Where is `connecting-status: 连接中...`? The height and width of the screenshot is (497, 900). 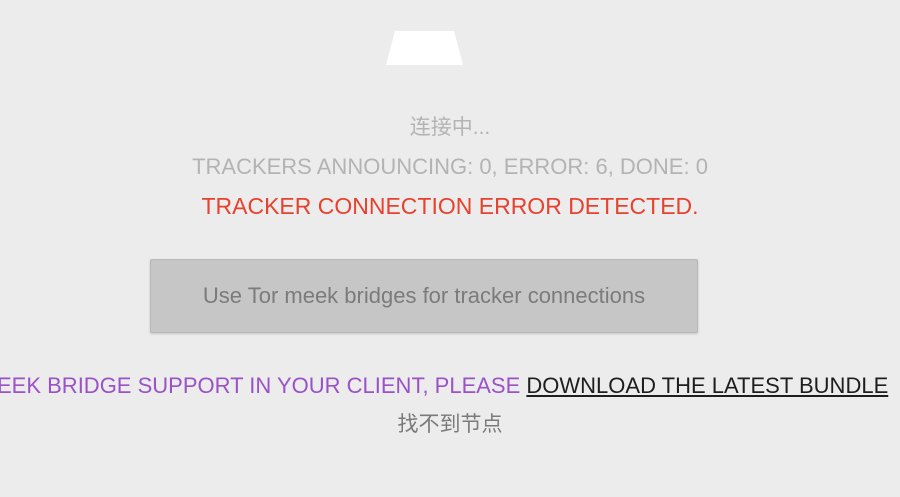
connecting-status: 连接中... is located at coordinates (450, 127).